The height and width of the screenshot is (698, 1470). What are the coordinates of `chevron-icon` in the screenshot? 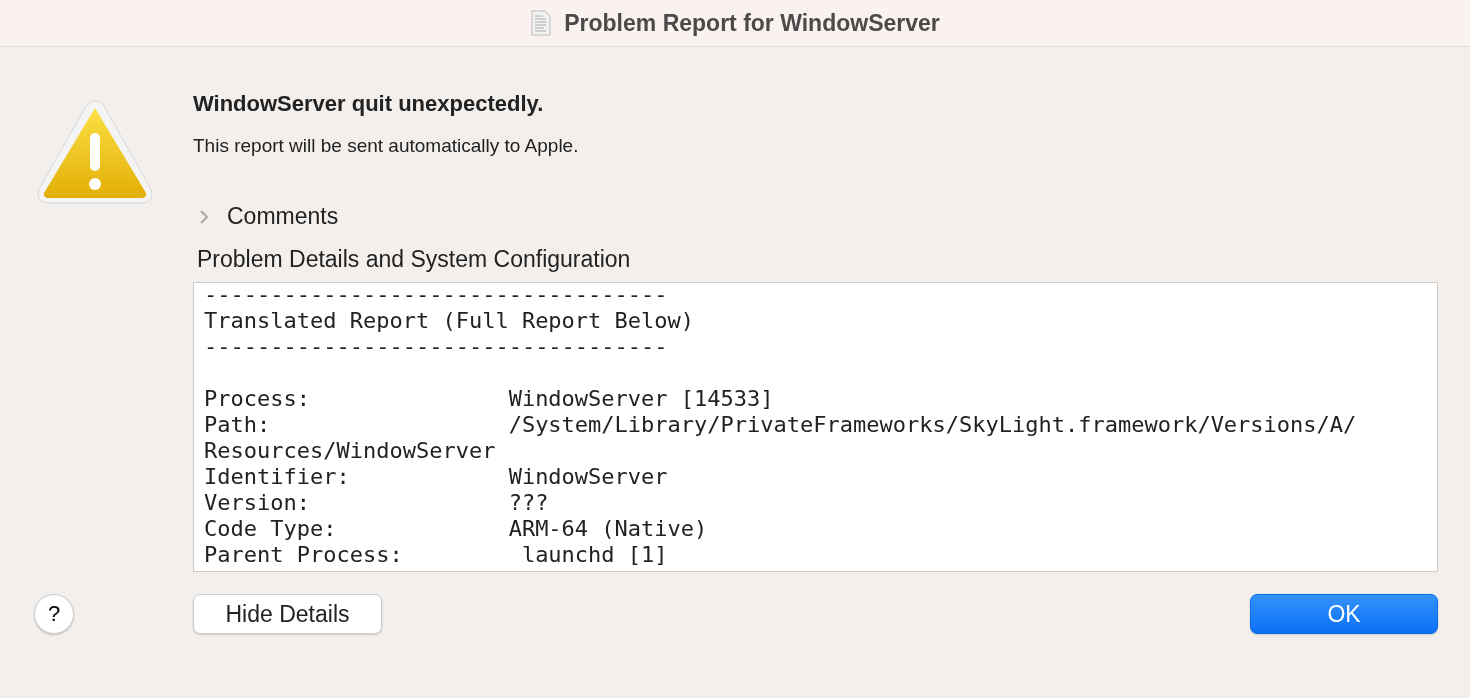 It's located at (204, 216).